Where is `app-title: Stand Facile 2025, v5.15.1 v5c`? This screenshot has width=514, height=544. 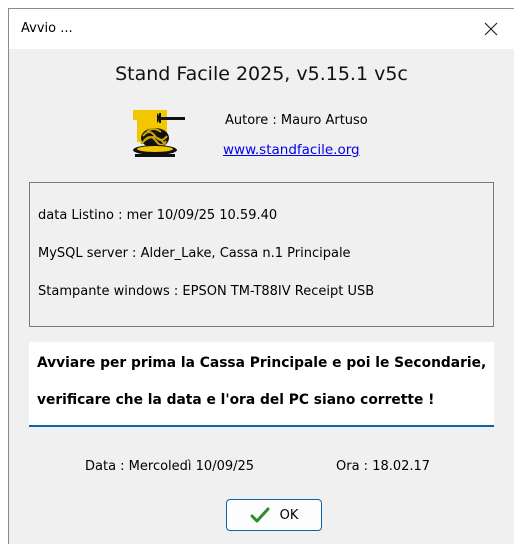
app-title: Stand Facile 2025, v5.15.1 v5c is located at coordinates (261, 74).